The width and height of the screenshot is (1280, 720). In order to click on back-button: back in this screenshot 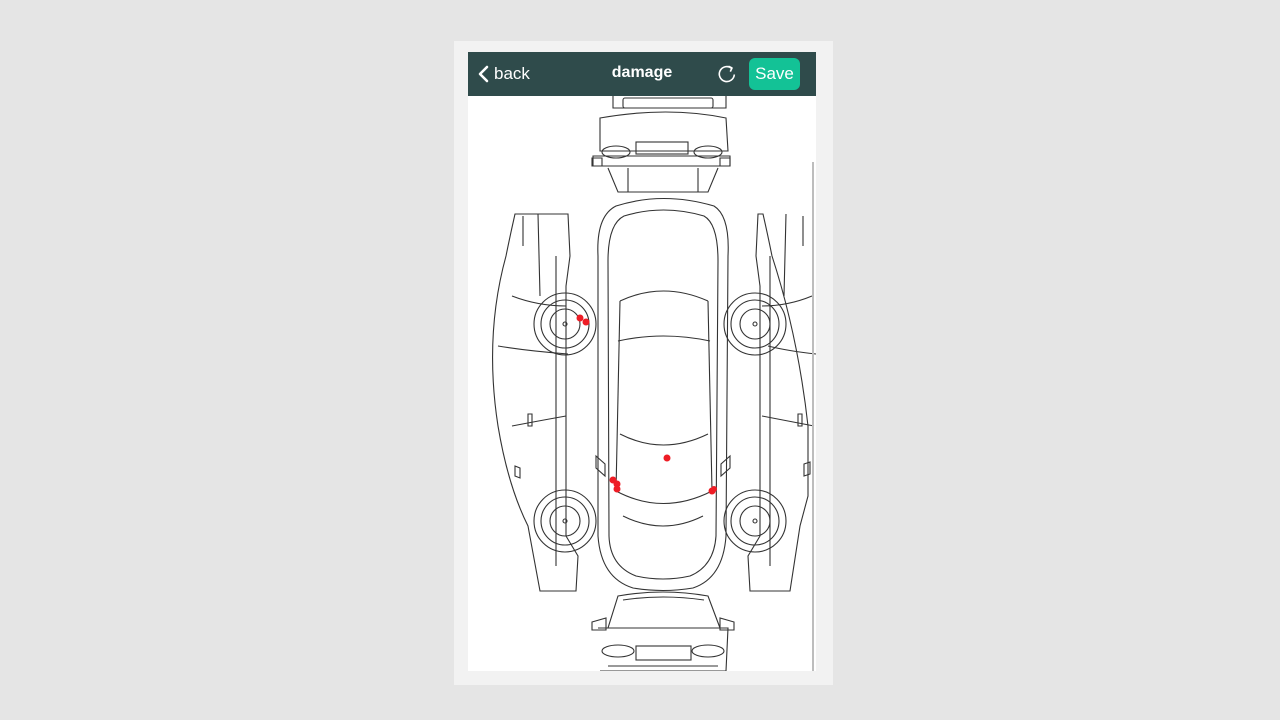, I will do `click(503, 74)`.